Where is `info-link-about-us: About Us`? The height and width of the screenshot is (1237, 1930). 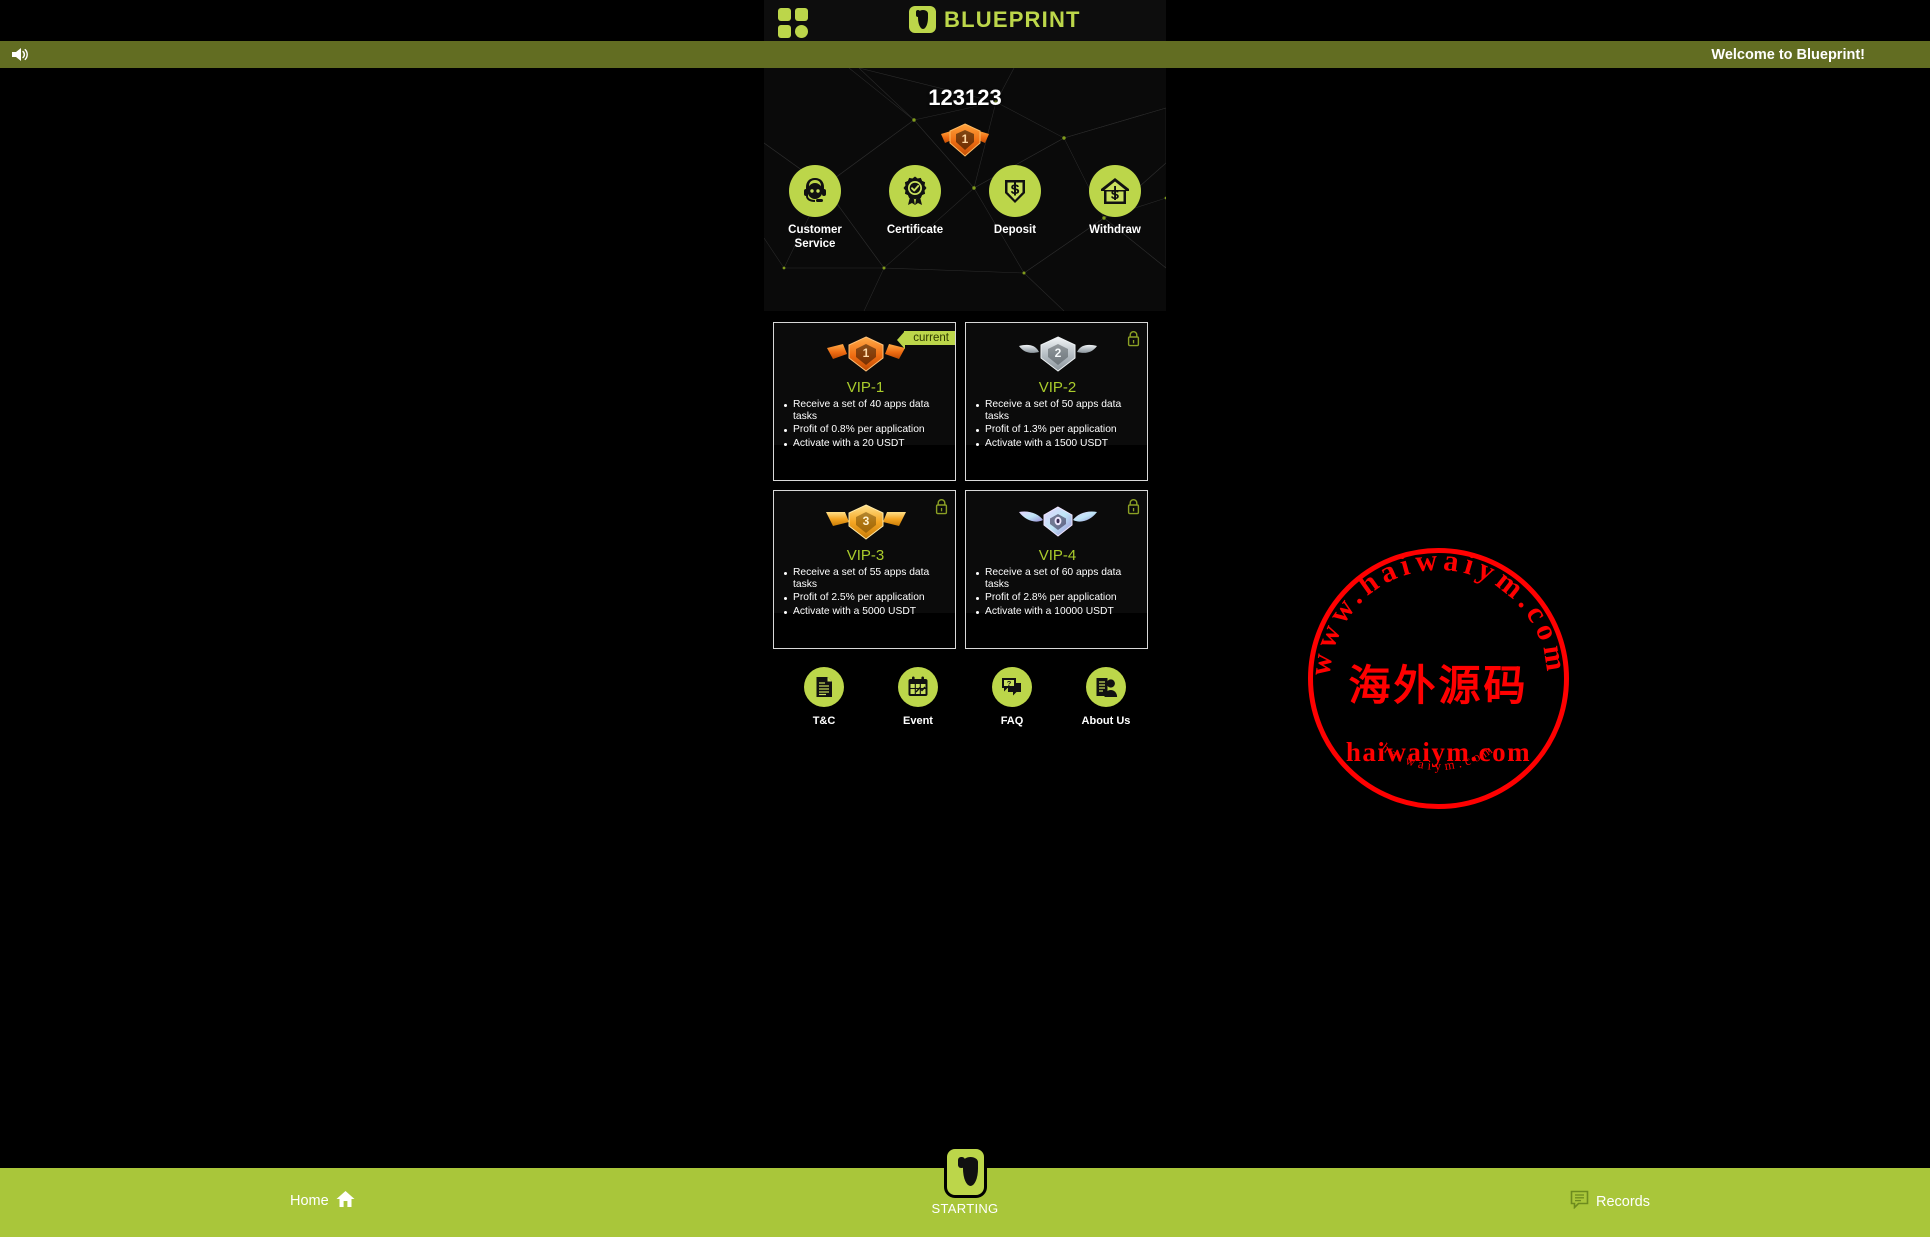
info-link-about-us: About Us is located at coordinates (1106, 707).